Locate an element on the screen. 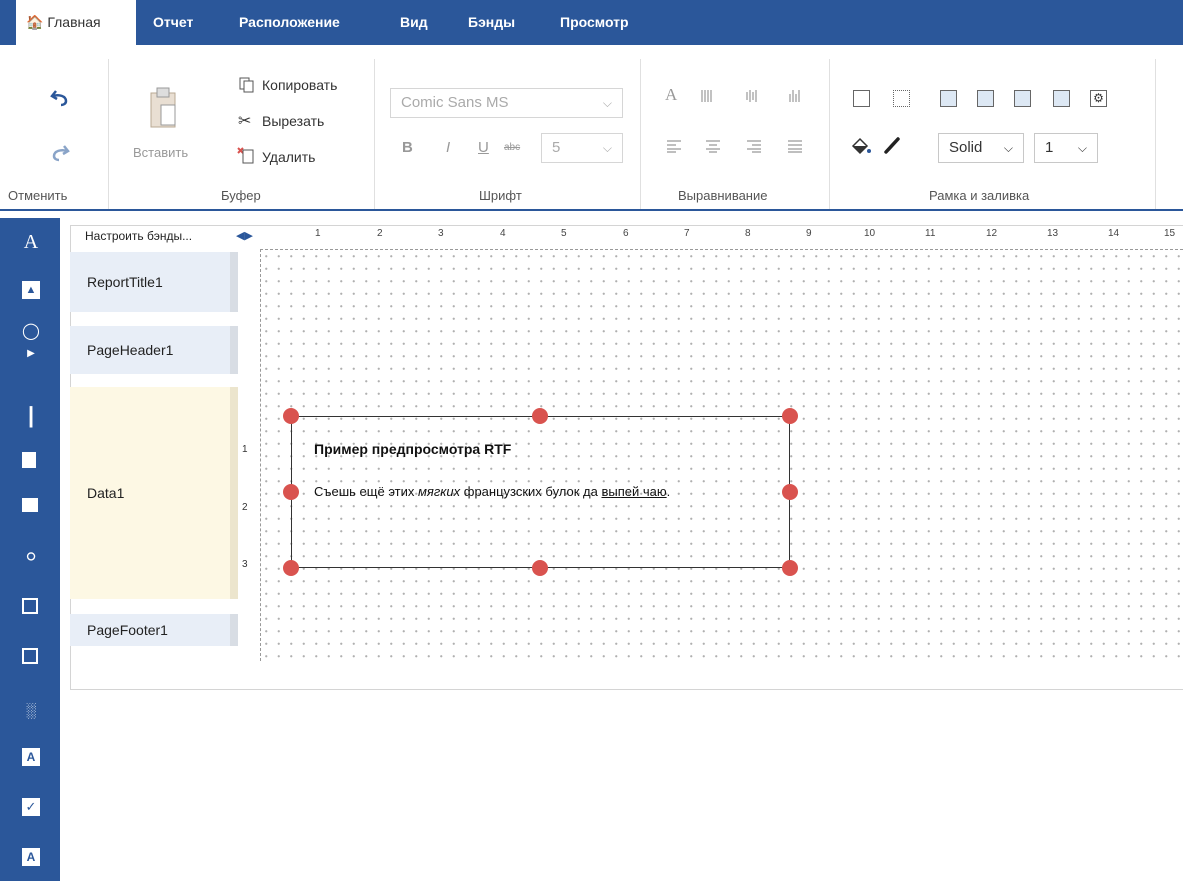  vruler-mark: 2 is located at coordinates (245, 507).